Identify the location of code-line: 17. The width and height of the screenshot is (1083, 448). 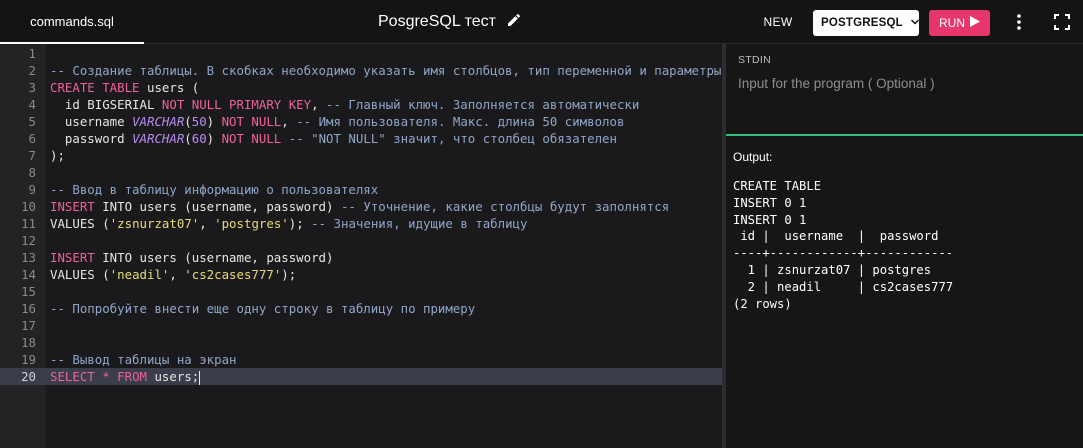
(361, 325).